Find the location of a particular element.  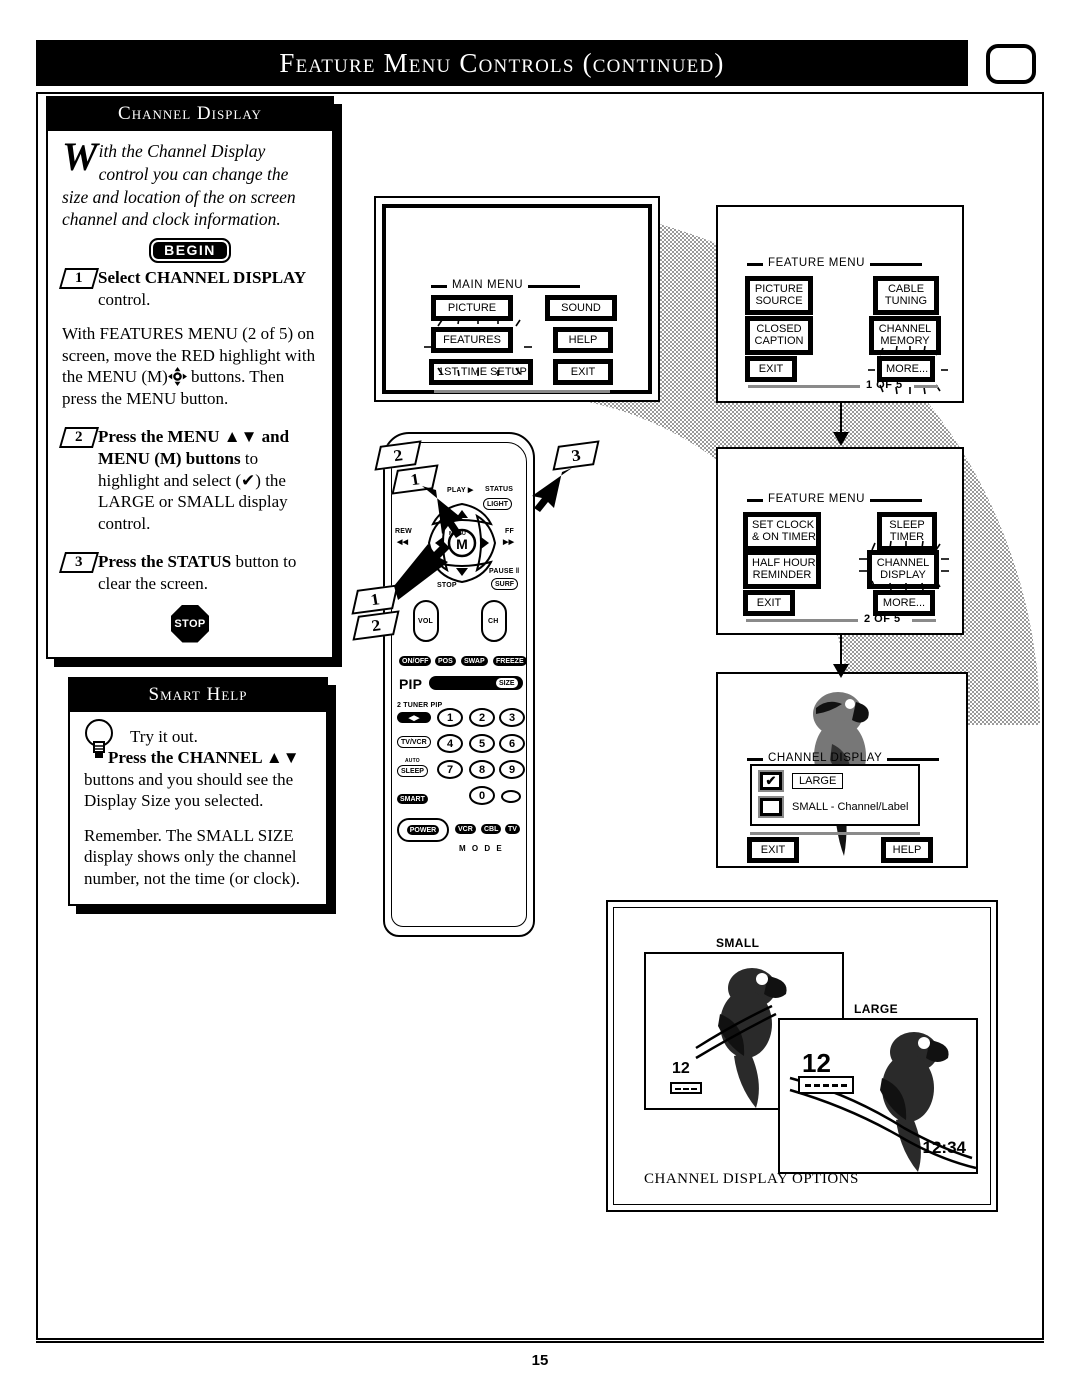

remote-key-tv-vcr: TV/VCR is located at coordinates (414, 742).